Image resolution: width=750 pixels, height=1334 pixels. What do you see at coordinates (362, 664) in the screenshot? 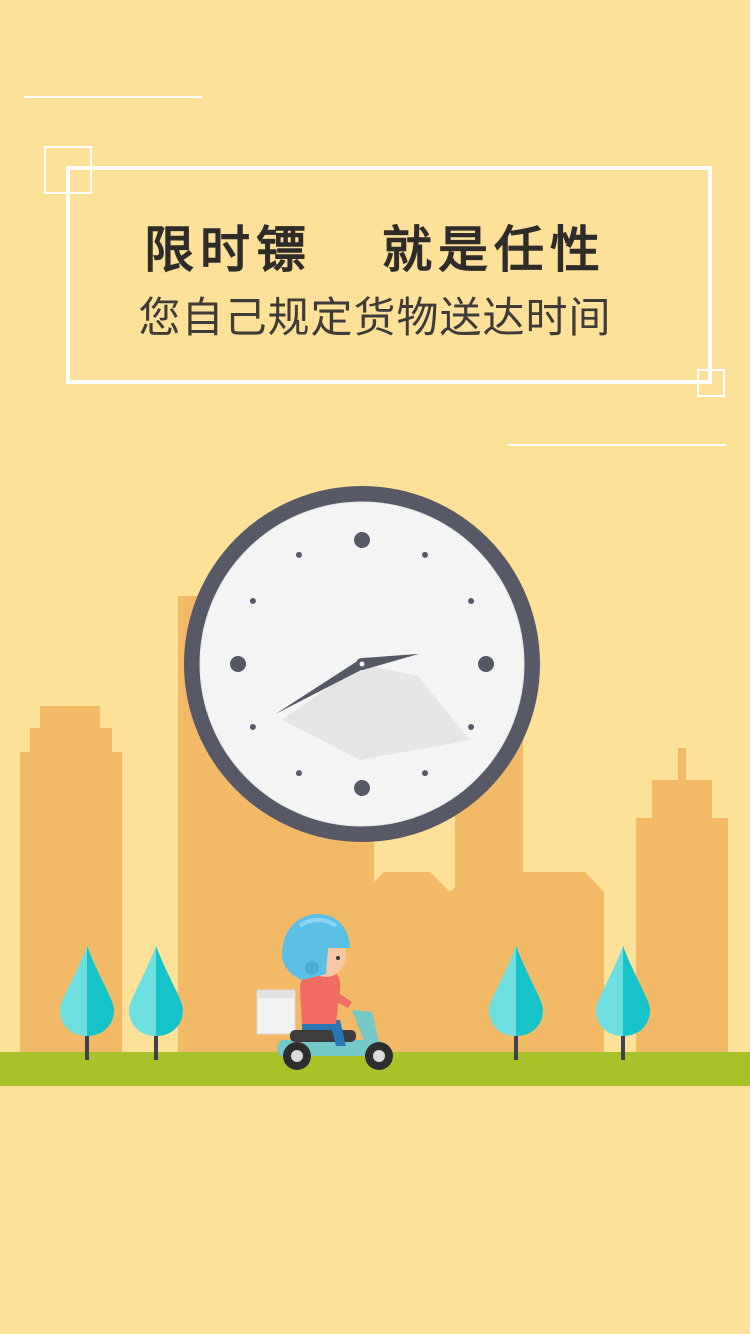
I see `clock-icon` at bounding box center [362, 664].